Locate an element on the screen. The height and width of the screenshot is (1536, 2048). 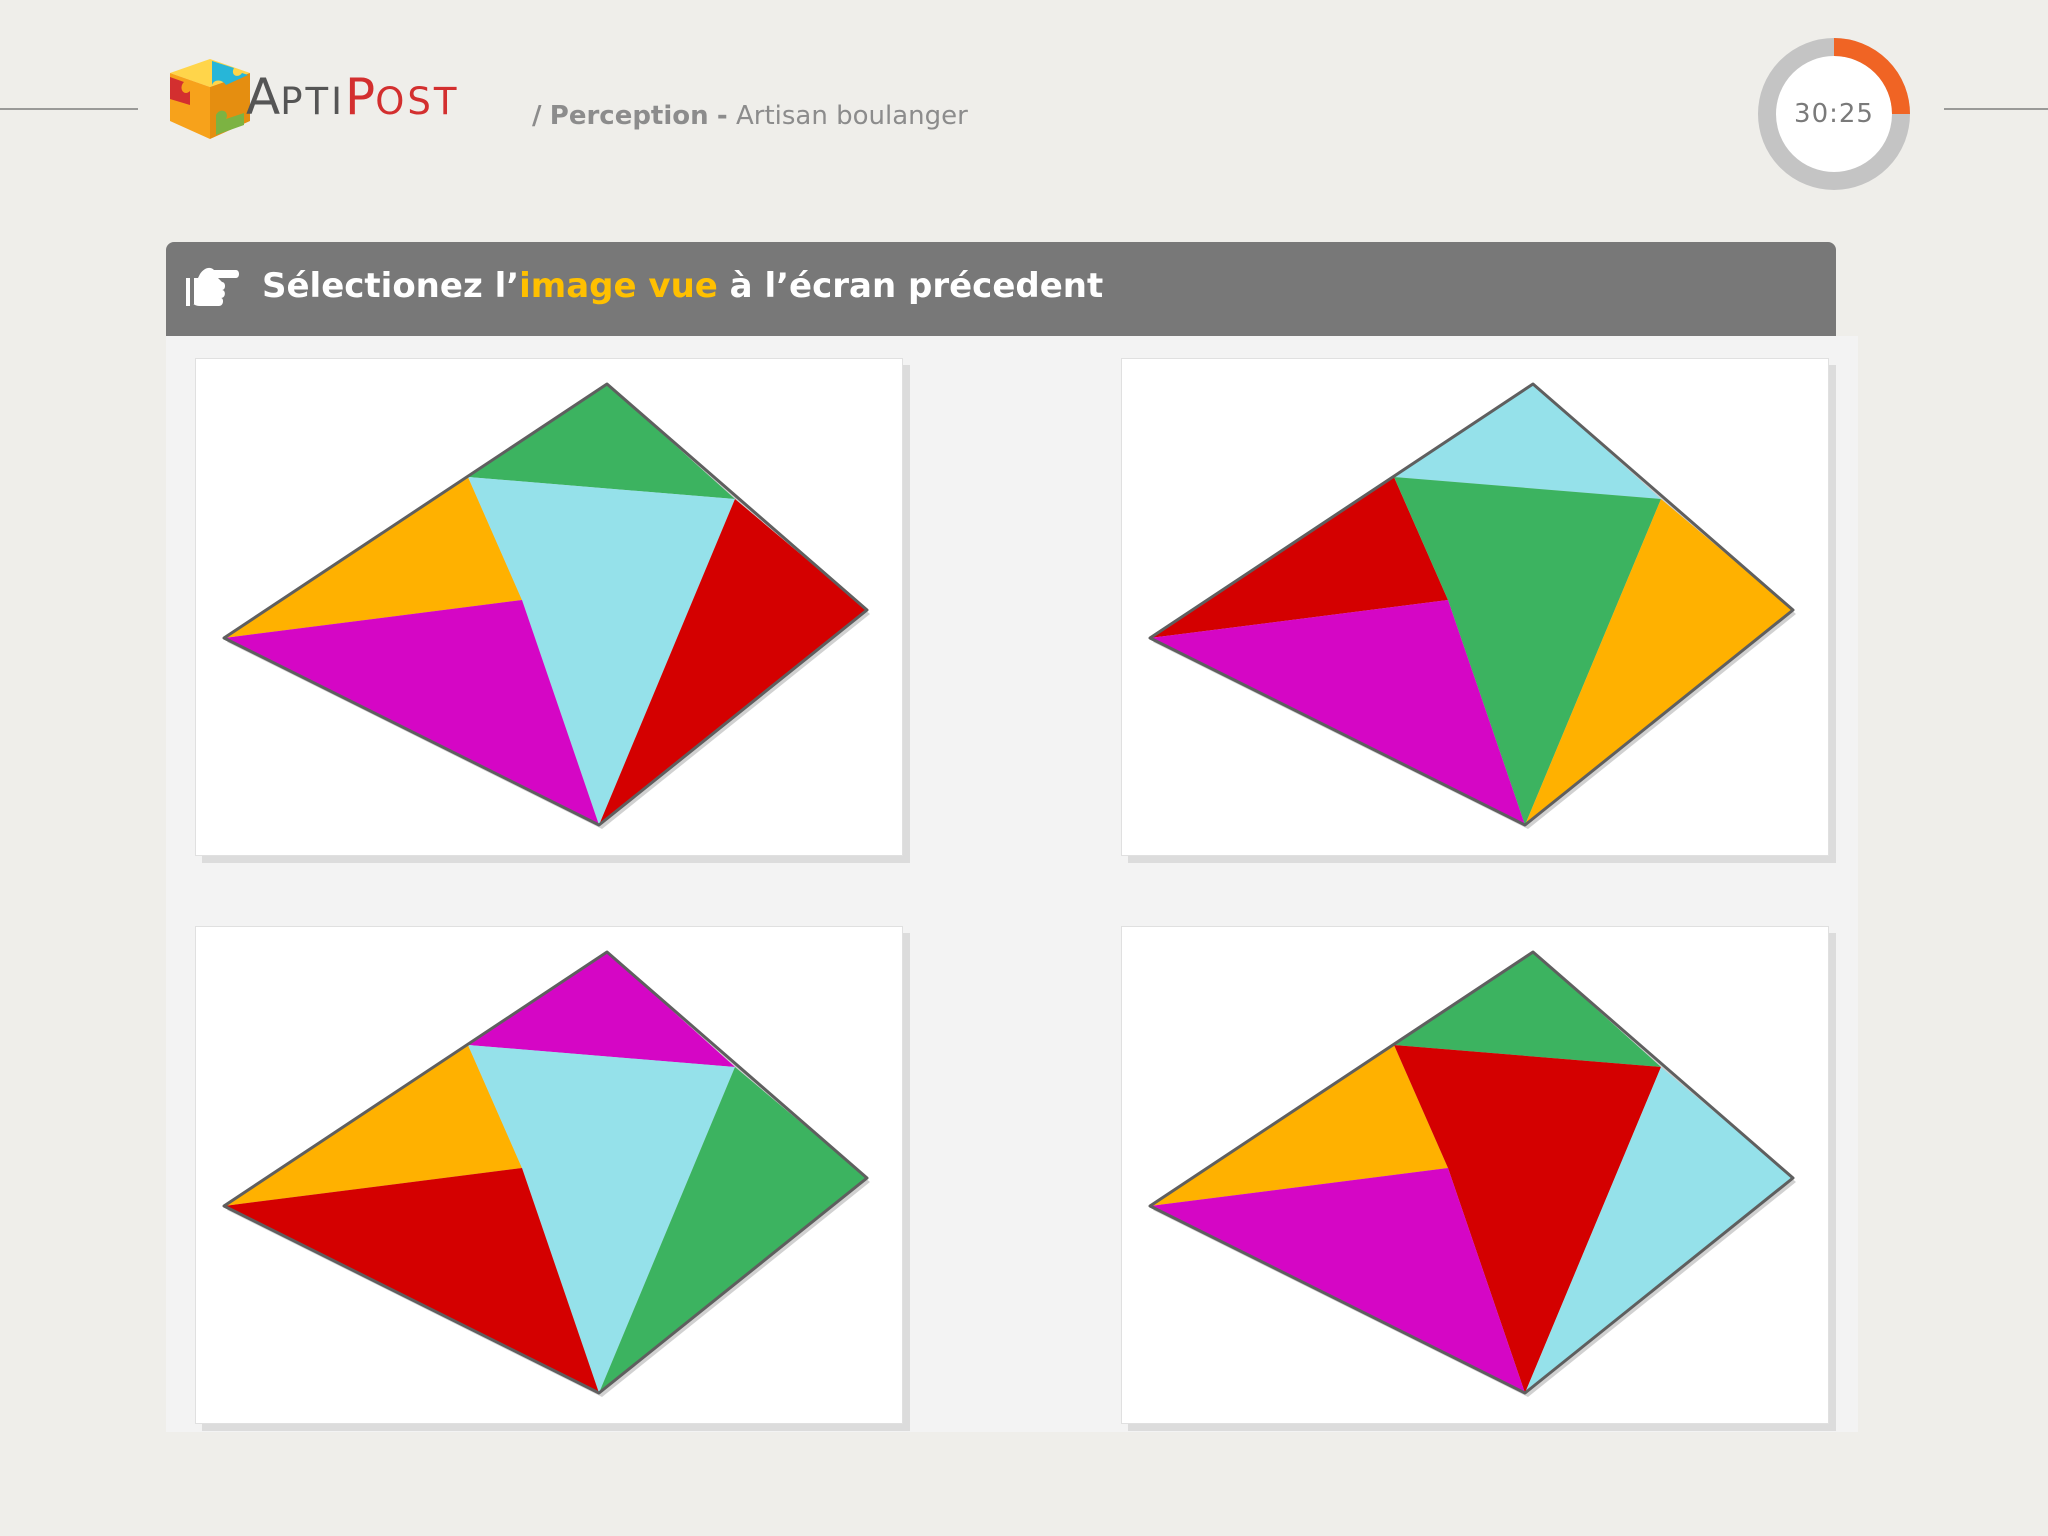
breadcrumb-subsection: Artisan boulanger is located at coordinates (851, 116).